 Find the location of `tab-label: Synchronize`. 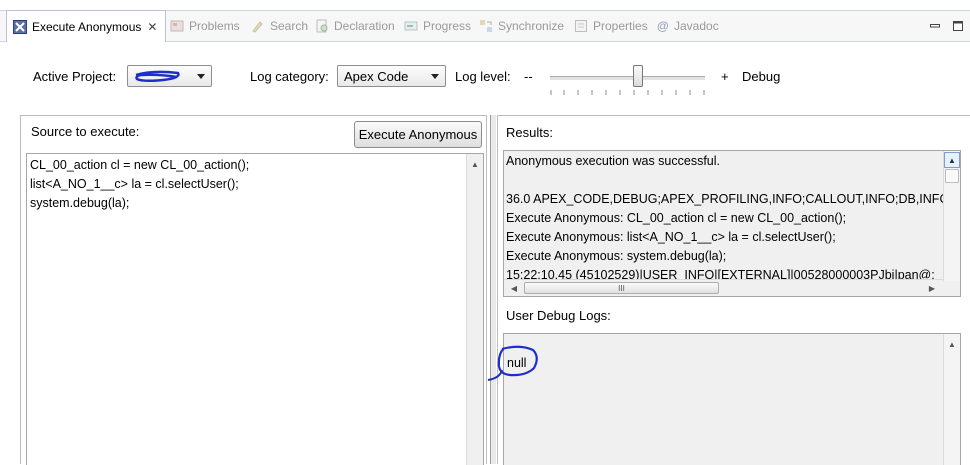

tab-label: Synchronize is located at coordinates (531, 26).